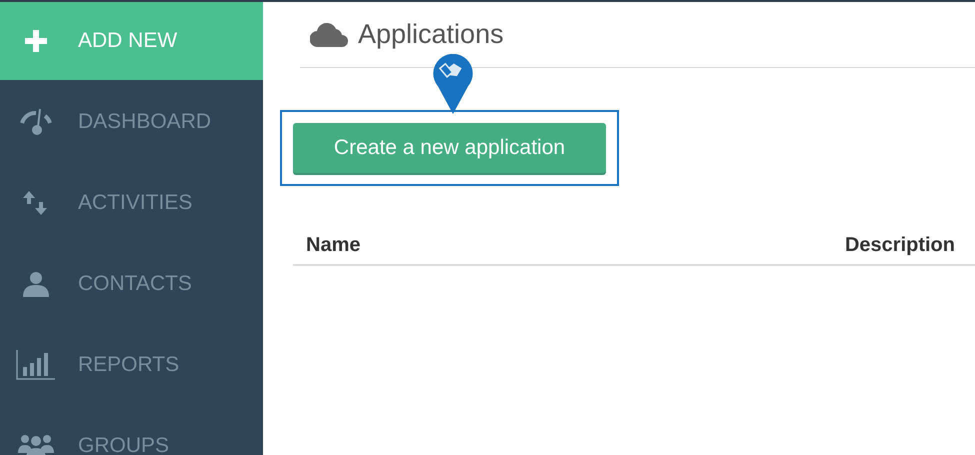  I want to click on sidebar-item: REPORTS, so click(131, 365).